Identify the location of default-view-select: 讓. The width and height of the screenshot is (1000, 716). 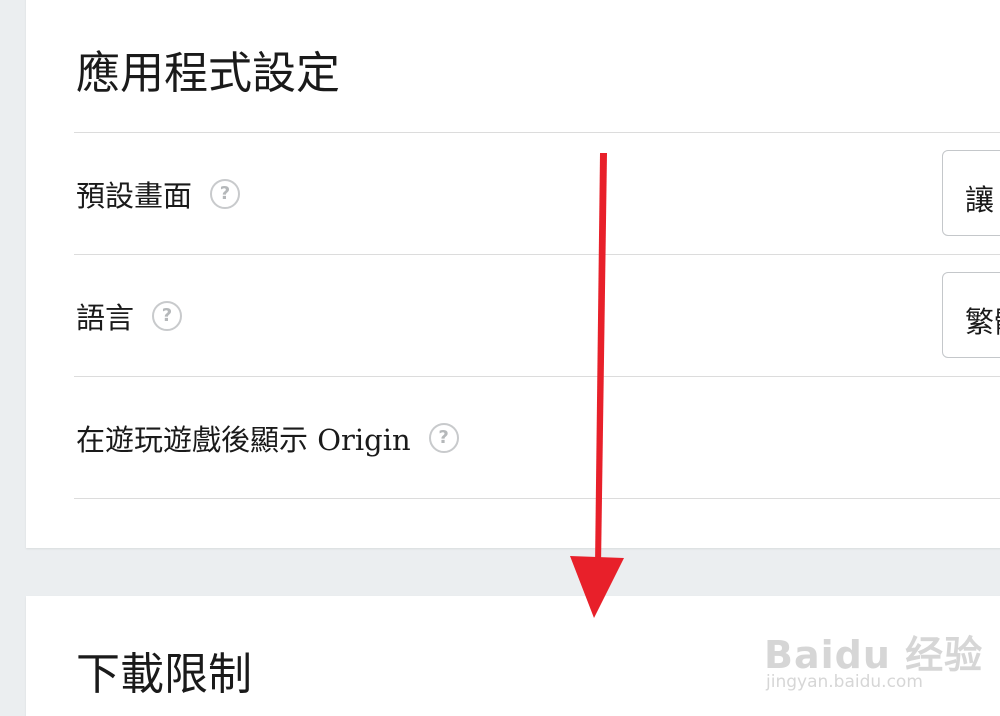
(971, 193).